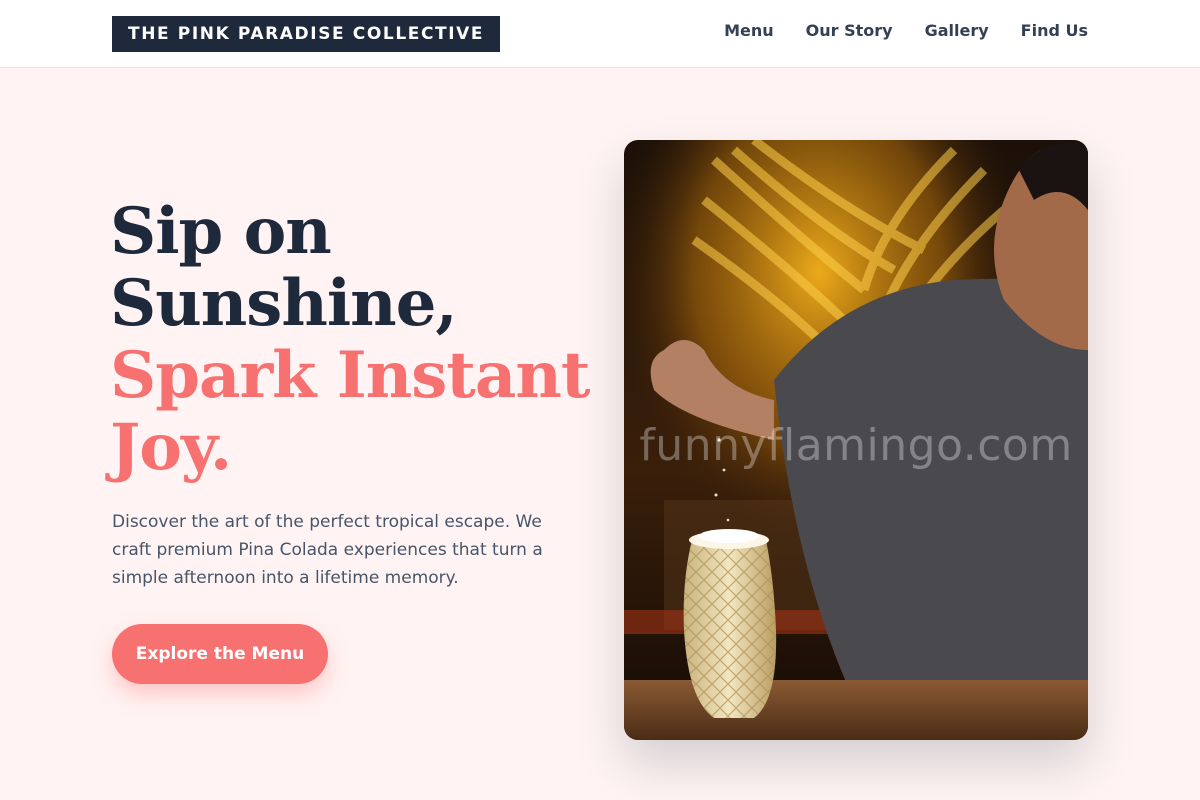  What do you see at coordinates (957, 30) in the screenshot?
I see `nav-link-gallery: Gallery` at bounding box center [957, 30].